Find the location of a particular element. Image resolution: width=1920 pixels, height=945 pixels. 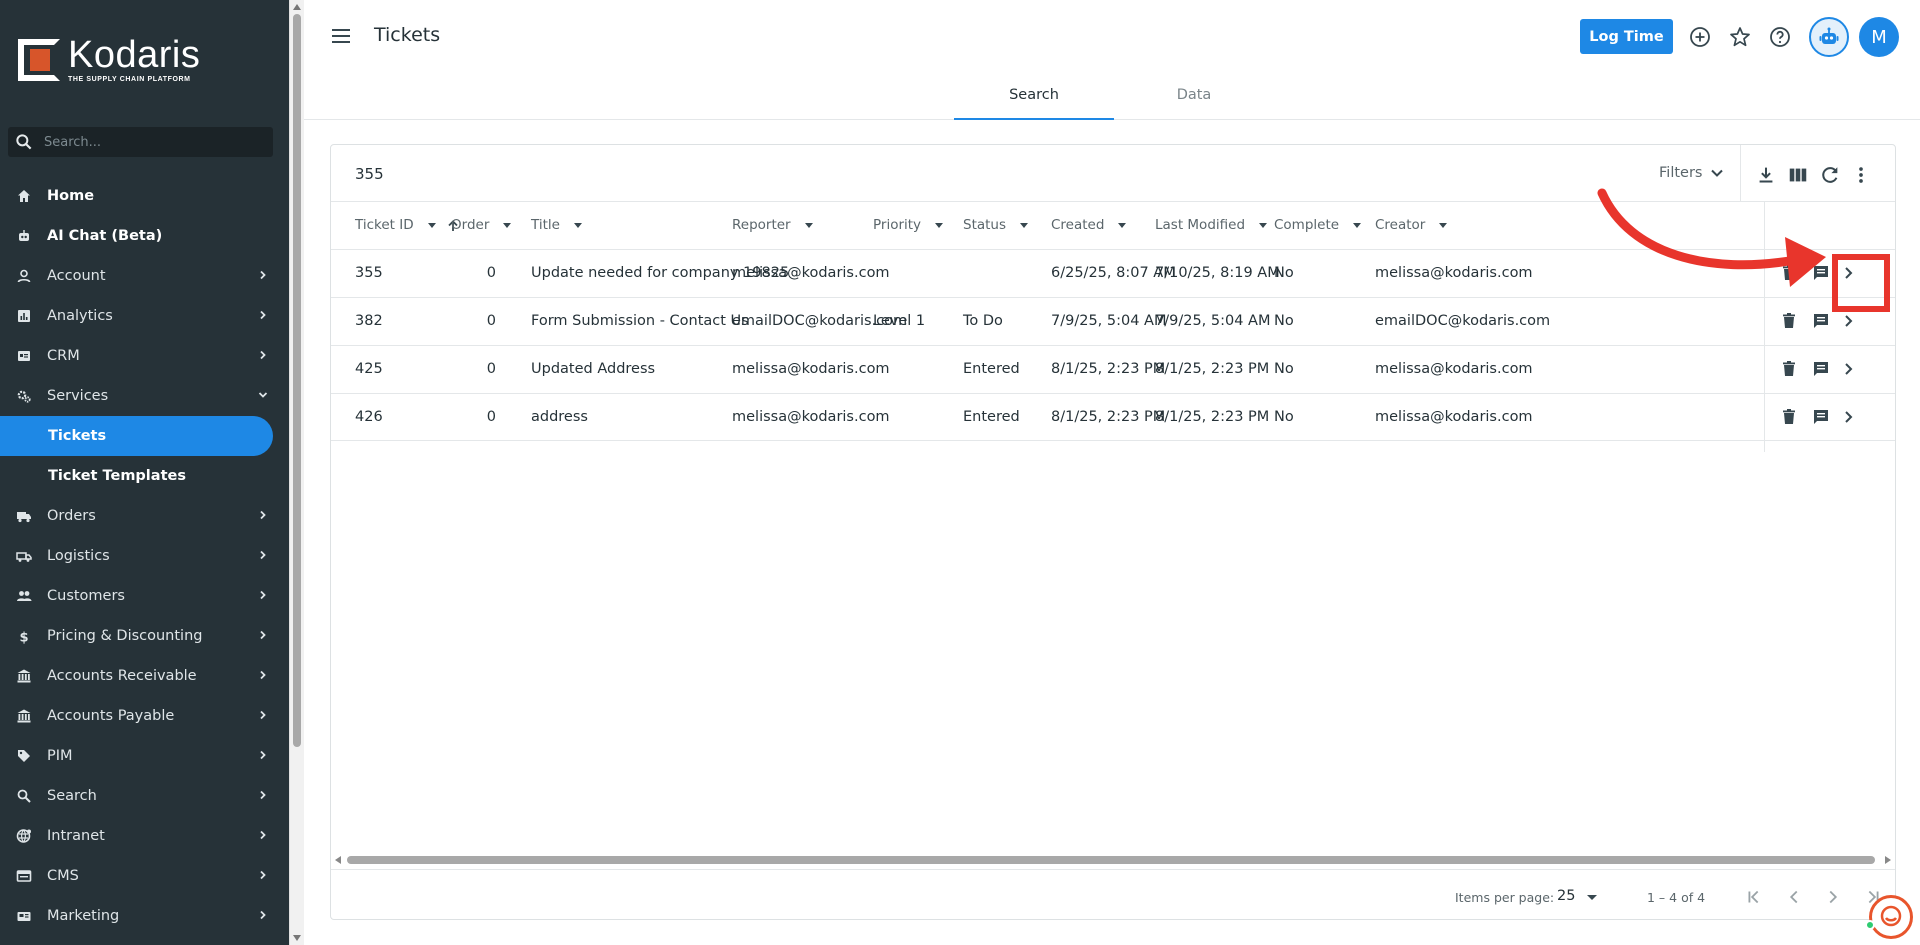

sidebar-item-accounts-receivable: Accounts Receivable is located at coordinates (144, 676).